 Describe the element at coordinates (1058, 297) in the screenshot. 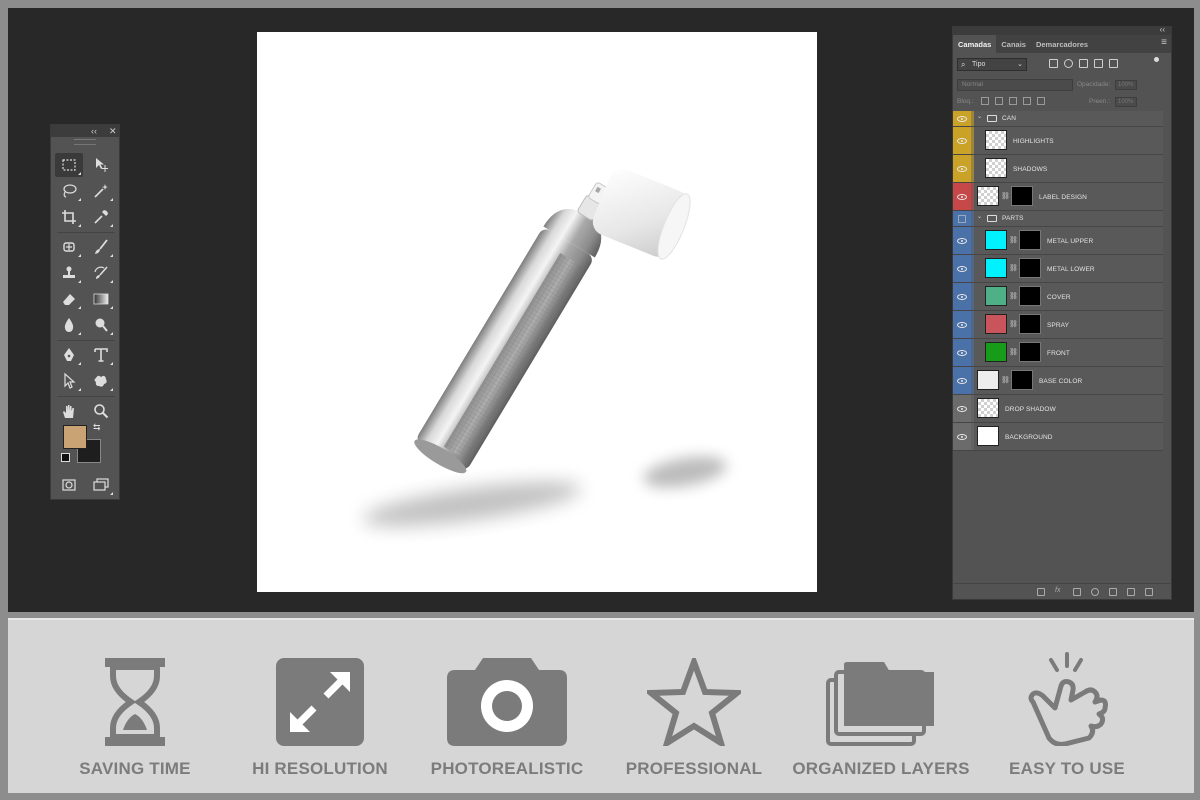

I see `layer-row: ⛓ COVER` at that location.